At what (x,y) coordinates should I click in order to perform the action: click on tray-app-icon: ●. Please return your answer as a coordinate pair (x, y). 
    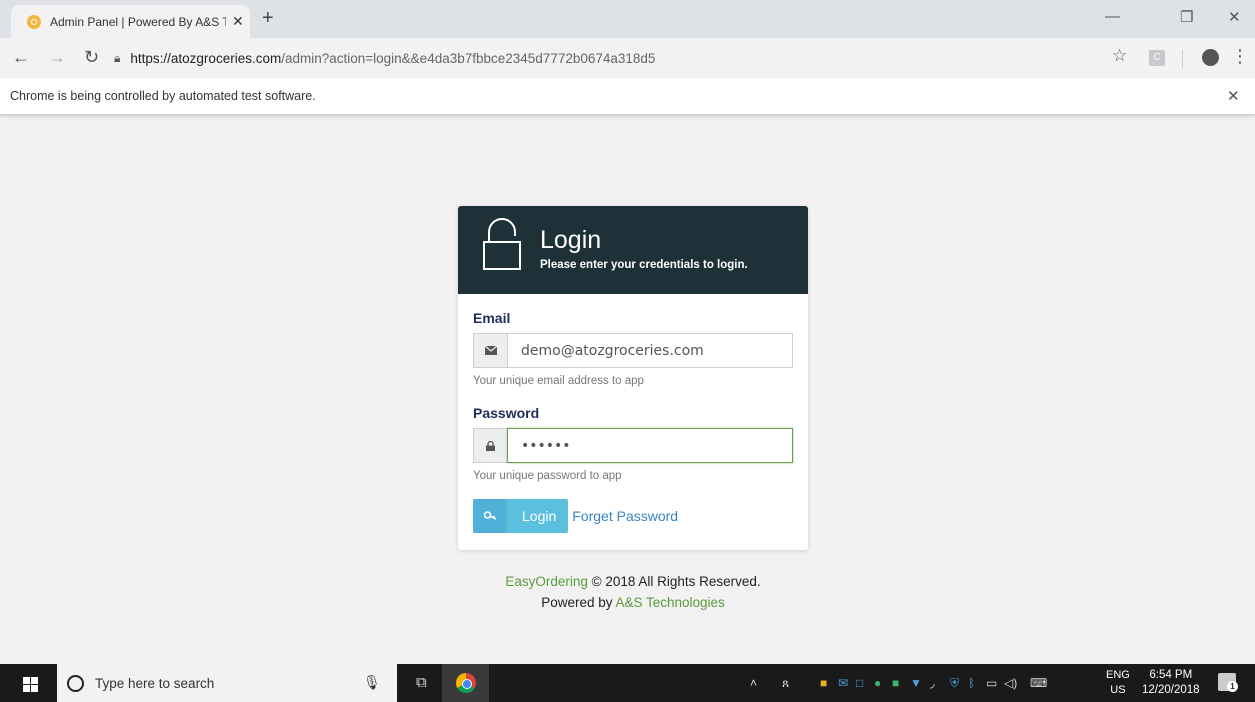
    Looking at the image, I should click on (877, 683).